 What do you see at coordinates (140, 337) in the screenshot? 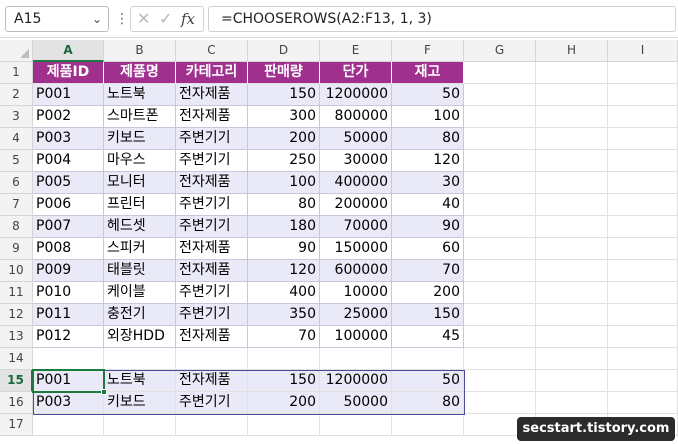
I see `table-cell: 외장HDD` at bounding box center [140, 337].